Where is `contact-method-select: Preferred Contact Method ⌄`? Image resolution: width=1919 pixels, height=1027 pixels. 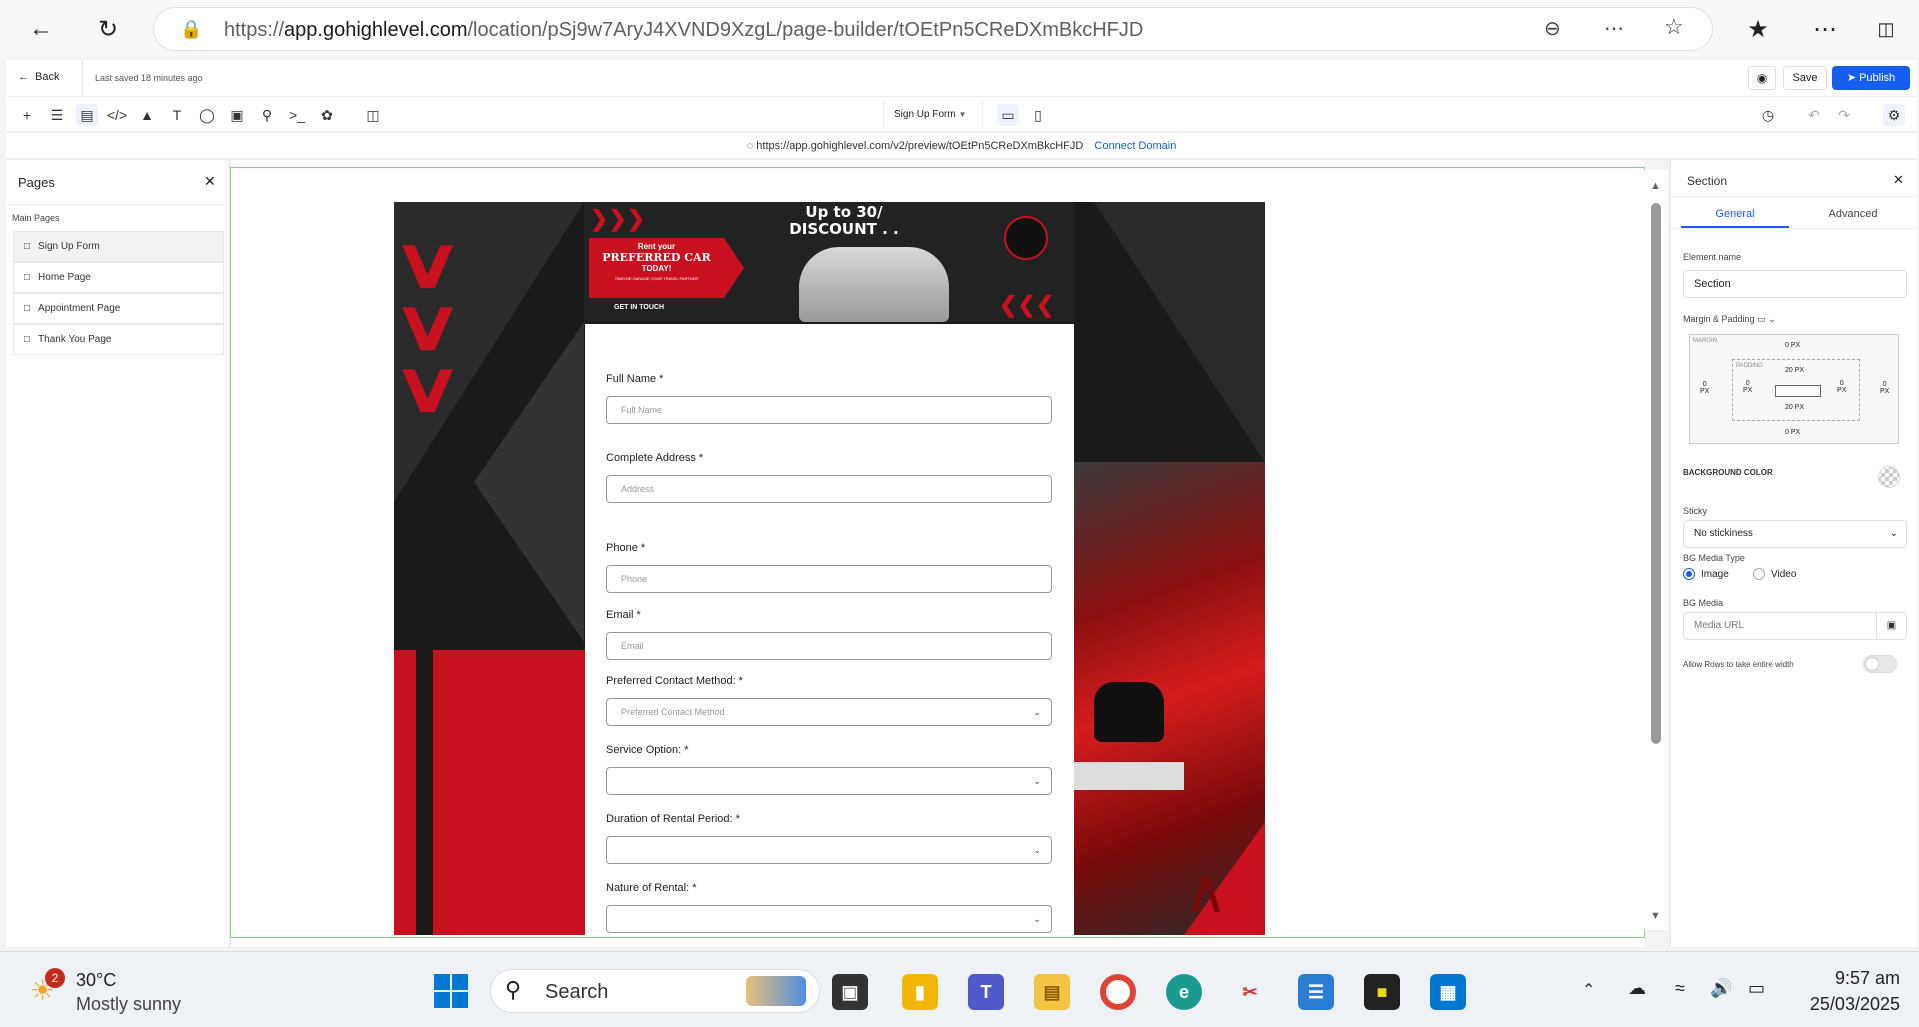
contact-method-select: Preferred Contact Method ⌄ is located at coordinates (829, 712).